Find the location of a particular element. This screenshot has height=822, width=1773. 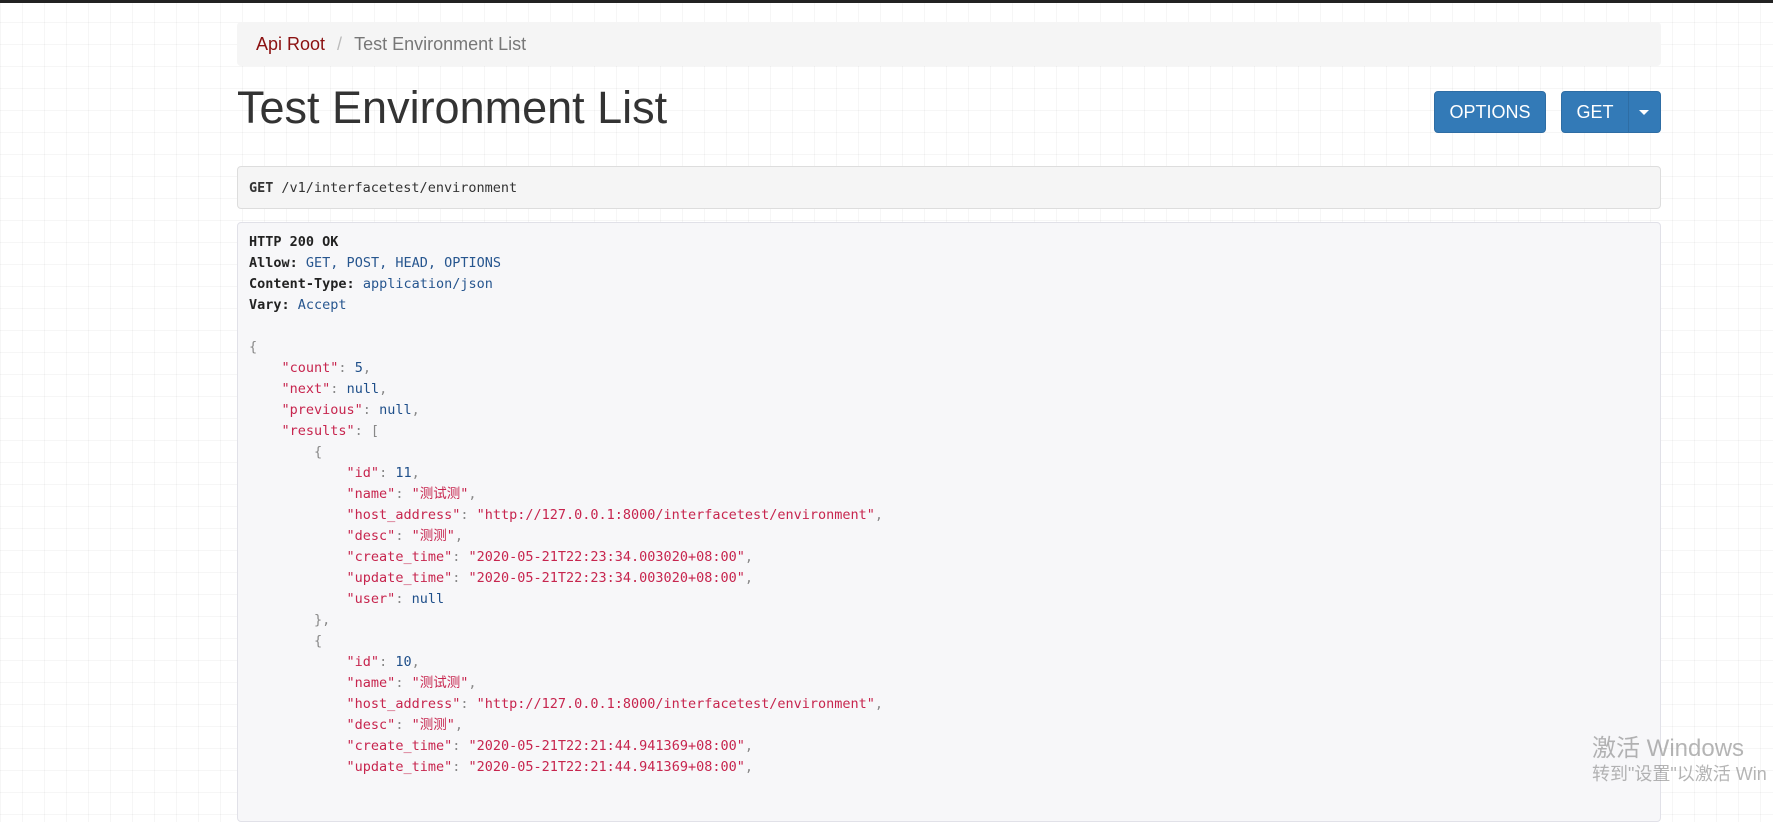

windows-activation-subtitle: 转到"设置"以激活 Win is located at coordinates (1679, 774).